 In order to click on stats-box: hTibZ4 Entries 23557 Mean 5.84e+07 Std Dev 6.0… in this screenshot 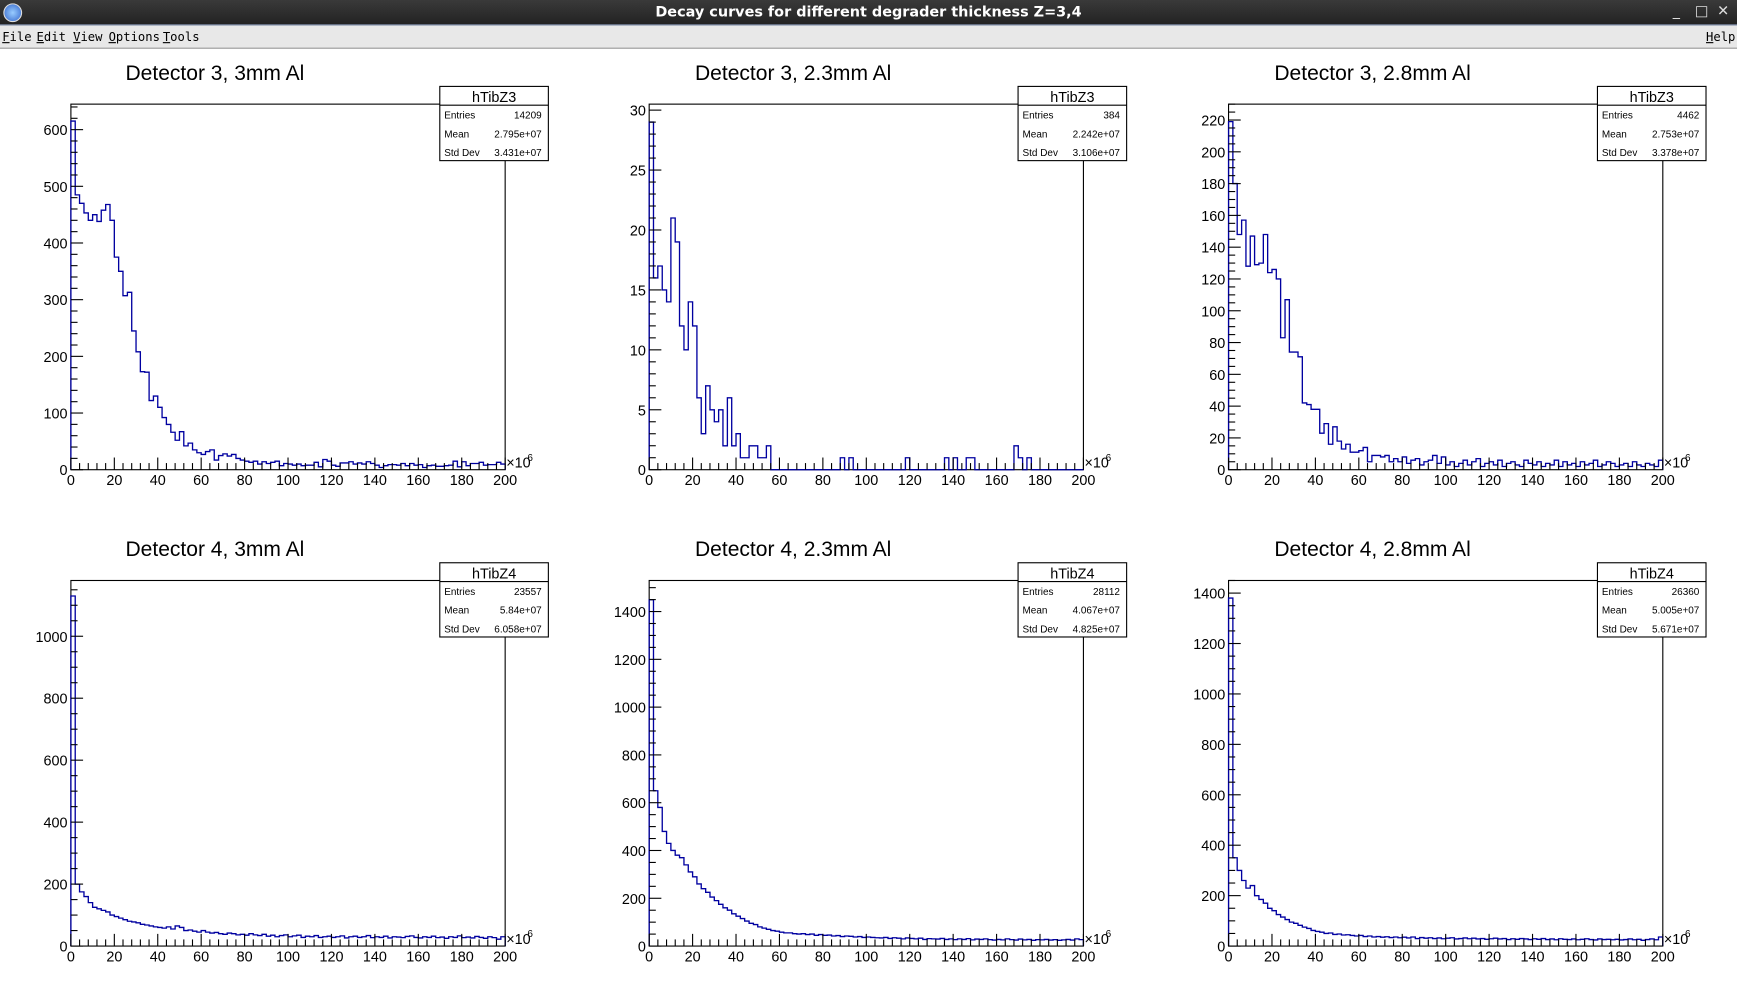, I will do `click(494, 600)`.